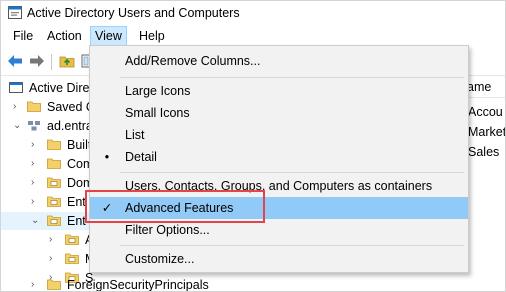 The width and height of the screenshot is (506, 292). Describe the element at coordinates (23, 36) in the screenshot. I see `menu-file: File` at that location.